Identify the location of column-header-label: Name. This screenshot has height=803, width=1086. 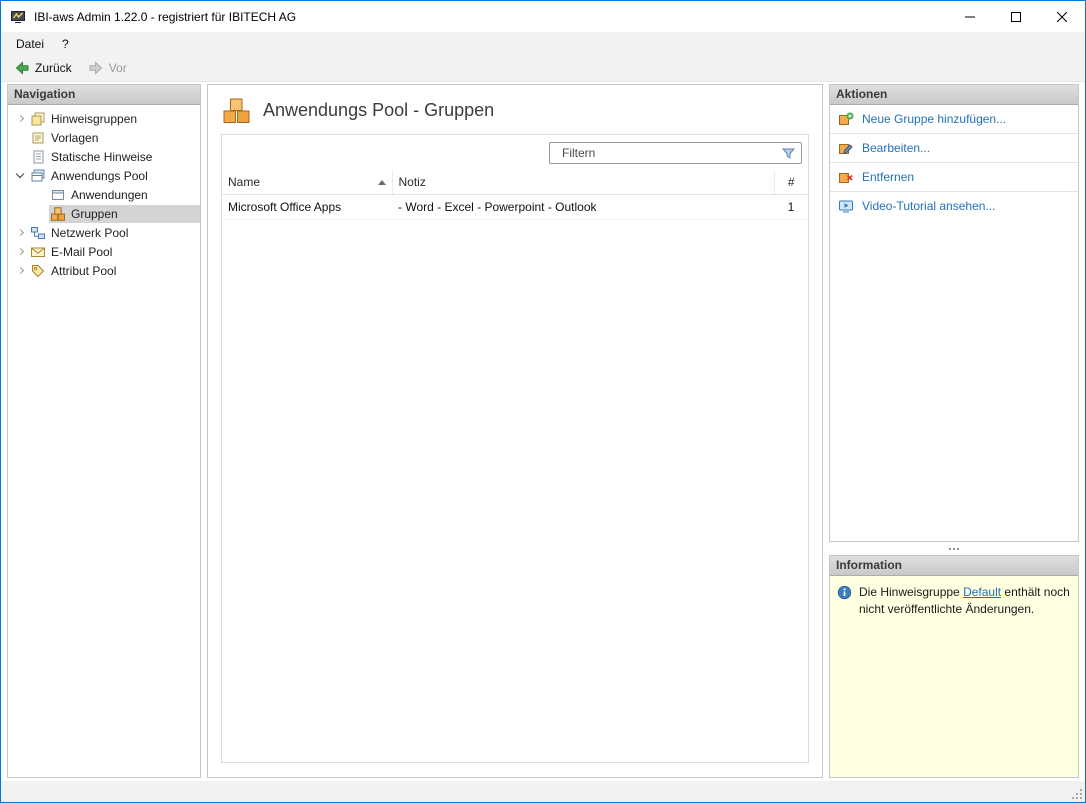
(244, 182).